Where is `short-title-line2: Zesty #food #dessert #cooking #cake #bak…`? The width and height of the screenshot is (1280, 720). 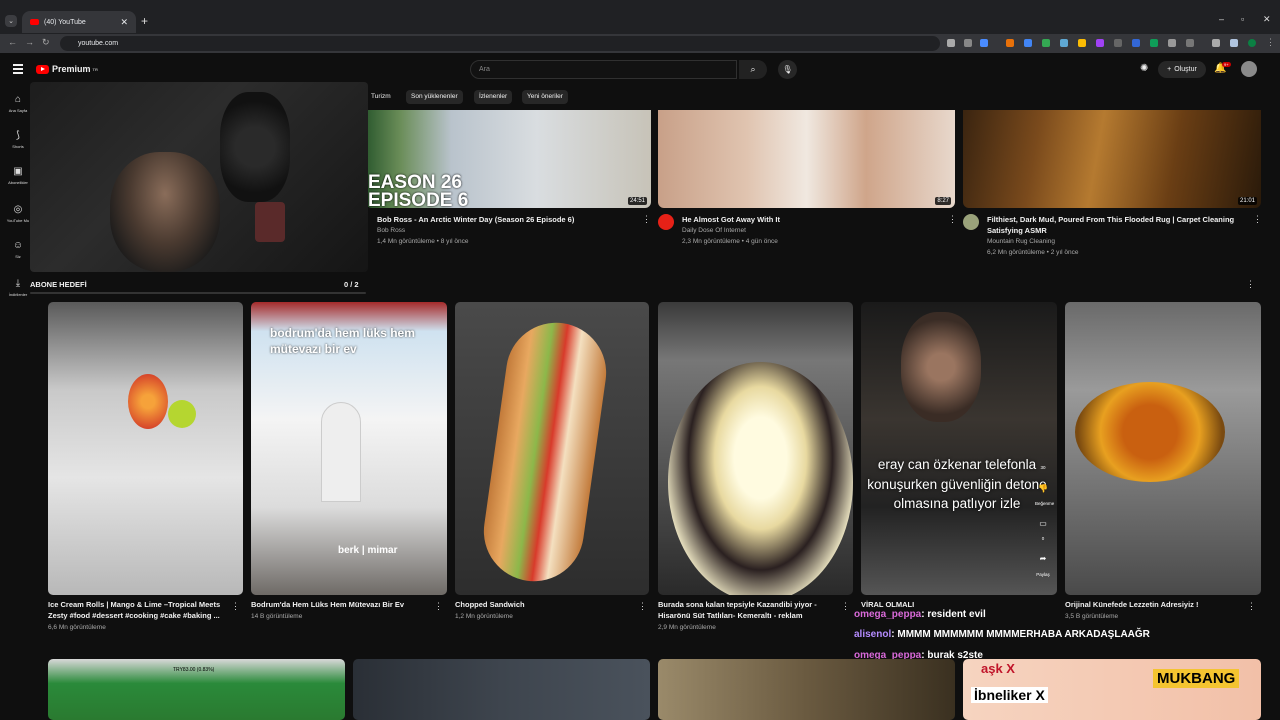 short-title-line2: Zesty #food #dessert #cooking #cake #bak… is located at coordinates (140, 615).